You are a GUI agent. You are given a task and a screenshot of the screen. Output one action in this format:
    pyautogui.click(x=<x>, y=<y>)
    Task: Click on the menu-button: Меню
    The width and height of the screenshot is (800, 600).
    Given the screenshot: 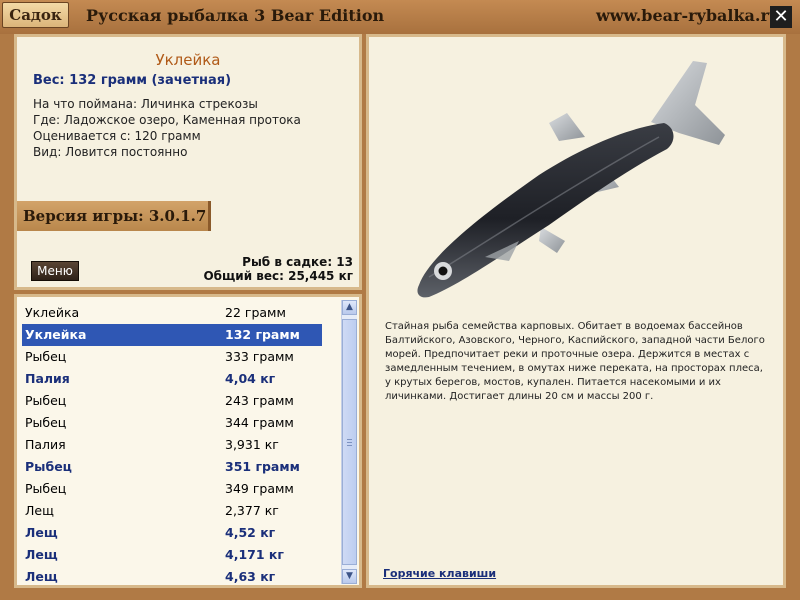 What is the action you would take?
    pyautogui.click(x=55, y=271)
    